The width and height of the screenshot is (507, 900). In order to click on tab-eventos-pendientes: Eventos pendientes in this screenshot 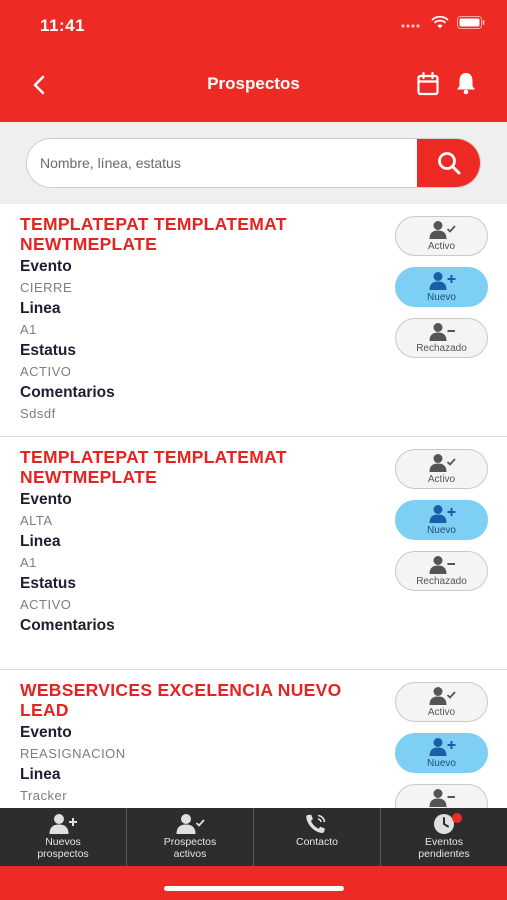, I will do `click(444, 837)`.